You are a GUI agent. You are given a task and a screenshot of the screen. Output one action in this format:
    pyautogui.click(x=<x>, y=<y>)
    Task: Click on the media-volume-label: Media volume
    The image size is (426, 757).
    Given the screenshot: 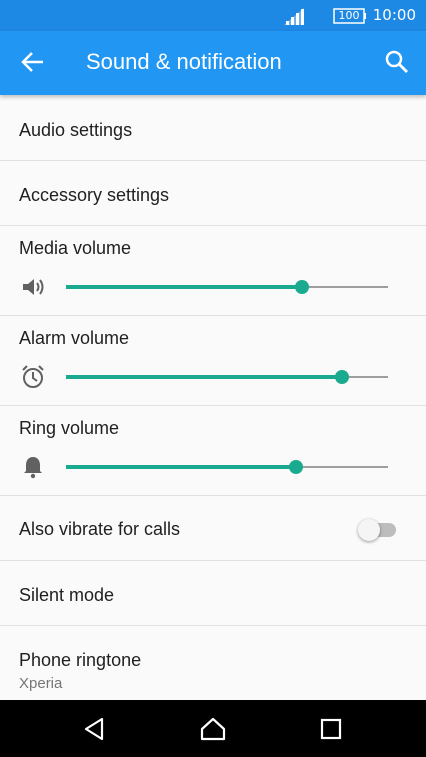 What is the action you would take?
    pyautogui.click(x=75, y=248)
    